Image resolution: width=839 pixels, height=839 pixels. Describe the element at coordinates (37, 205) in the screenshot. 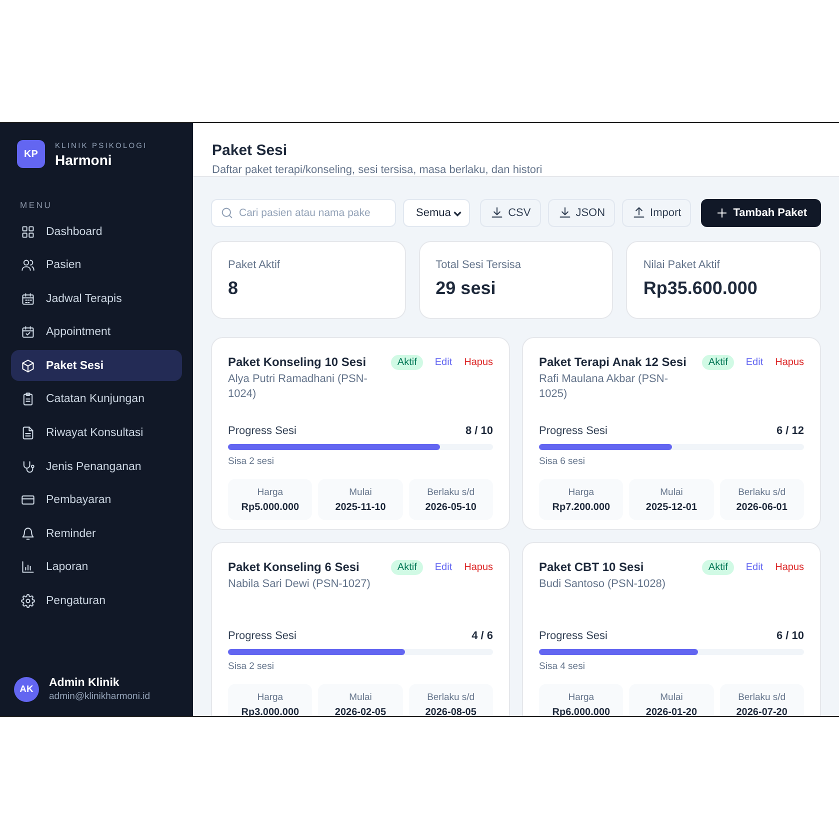

I see `menu-heading: MENU` at that location.